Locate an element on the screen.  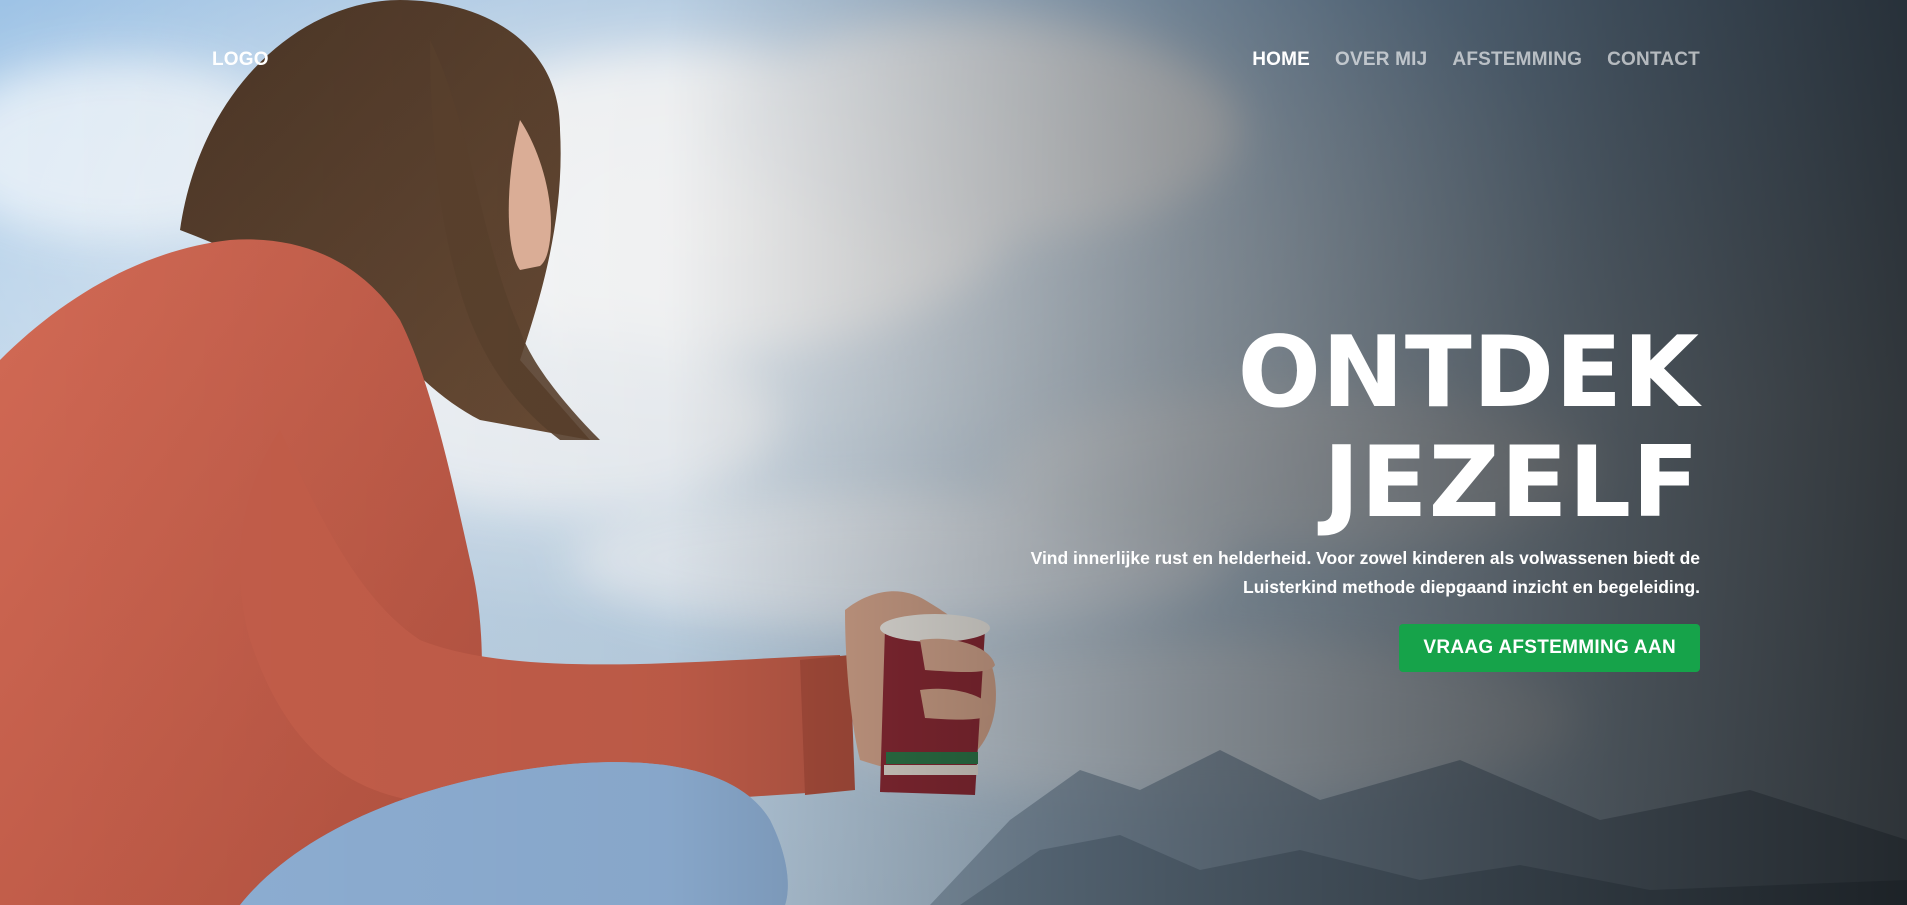
nav-item-over-mij: OVER MIJ is located at coordinates (1381, 60).